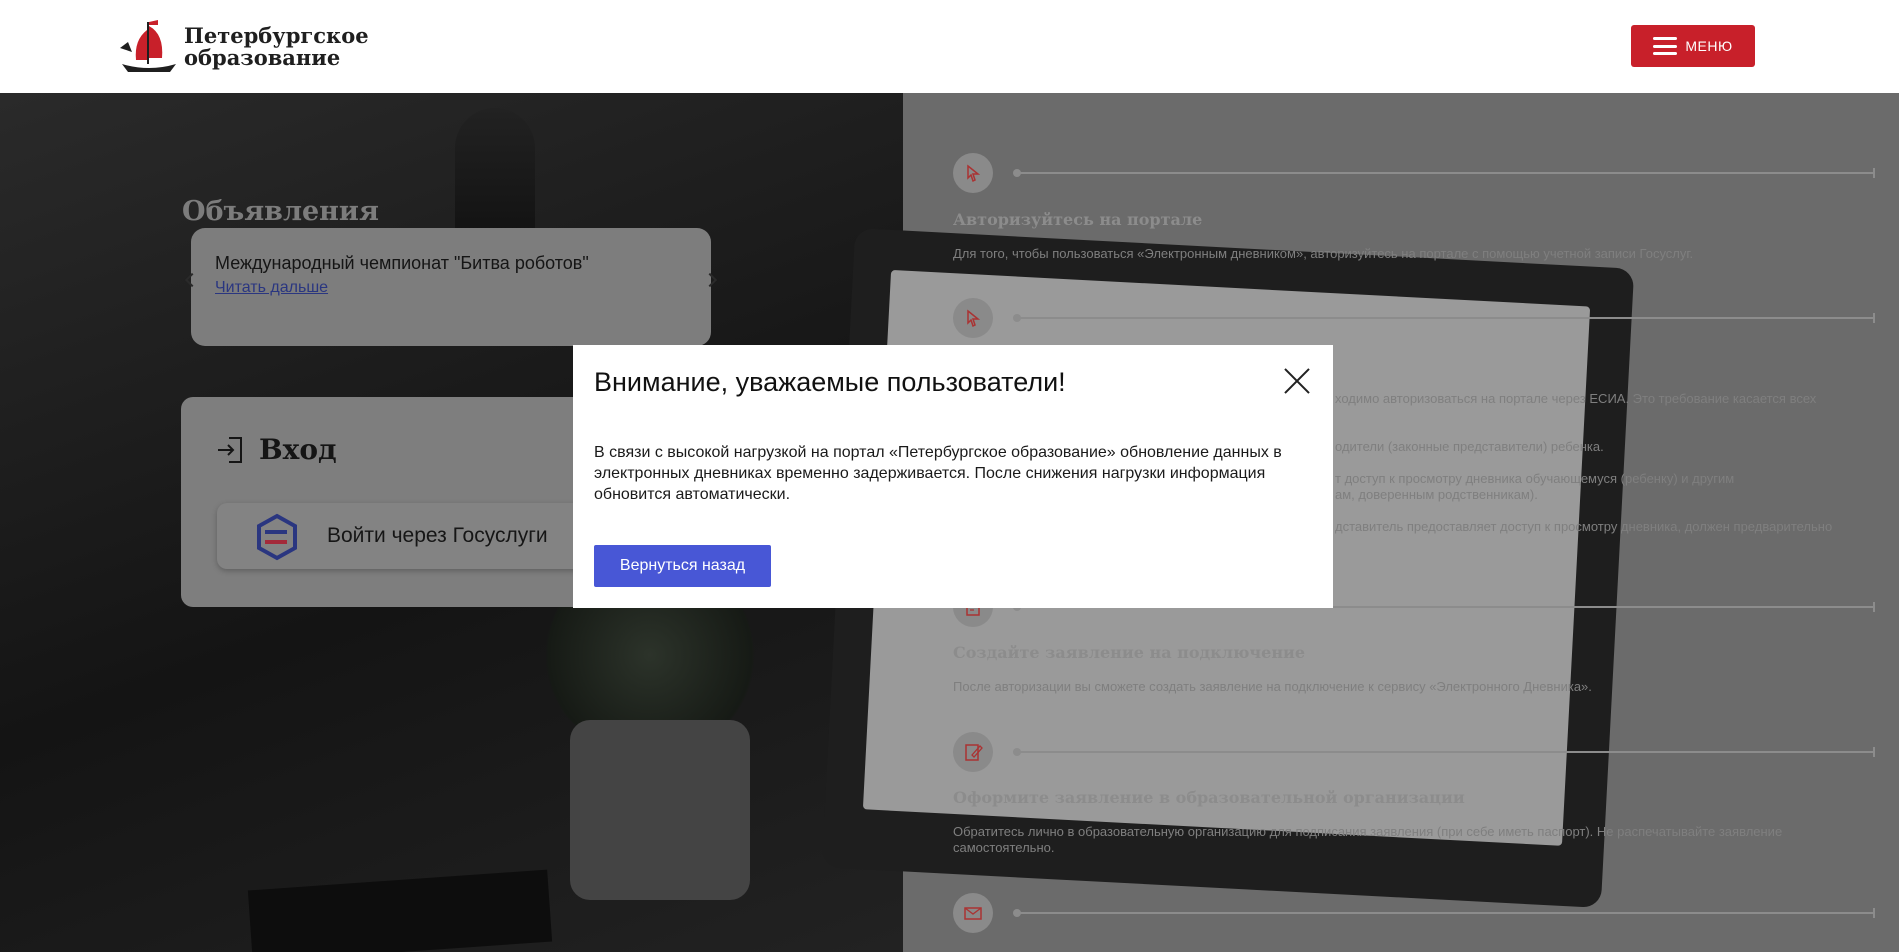 This screenshot has width=1899, height=952. I want to click on close-icon, so click(1297, 381).